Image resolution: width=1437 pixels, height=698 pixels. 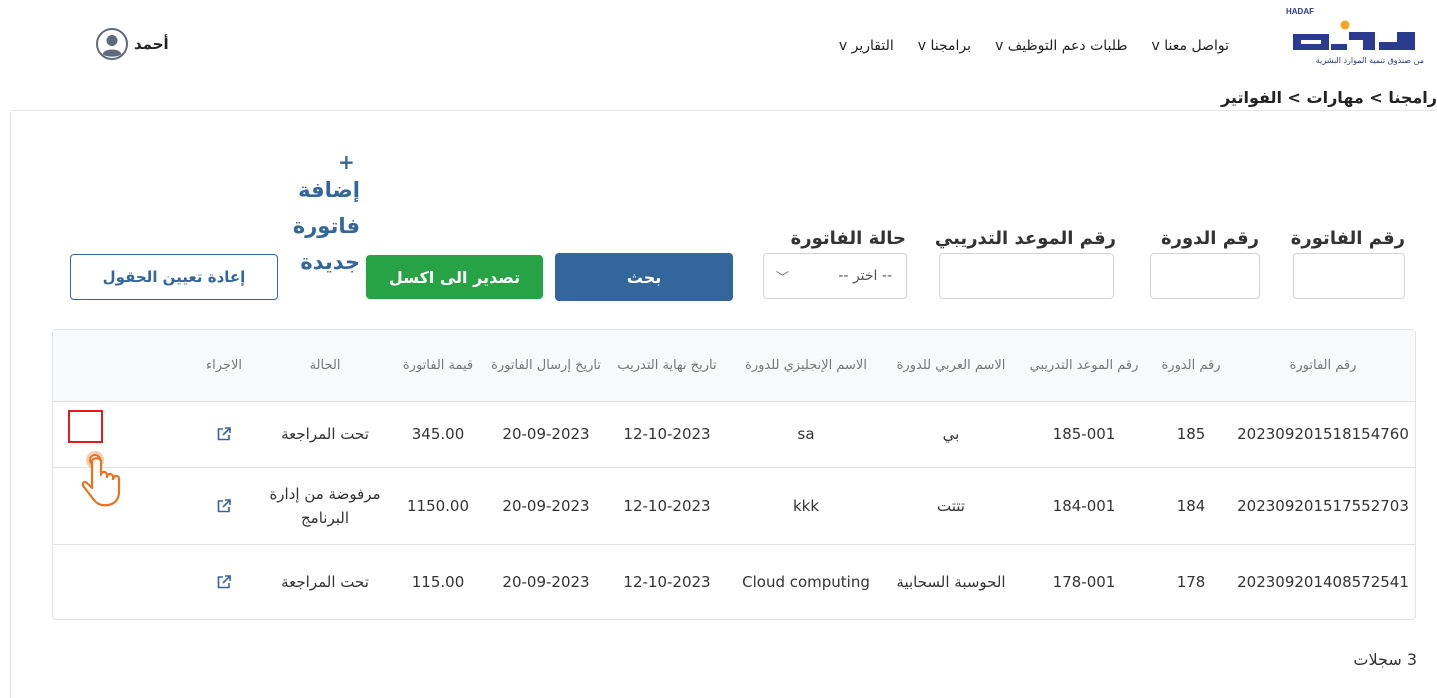 What do you see at coordinates (944, 46) in the screenshot?
I see `nav-our-programs: برامجنا v` at bounding box center [944, 46].